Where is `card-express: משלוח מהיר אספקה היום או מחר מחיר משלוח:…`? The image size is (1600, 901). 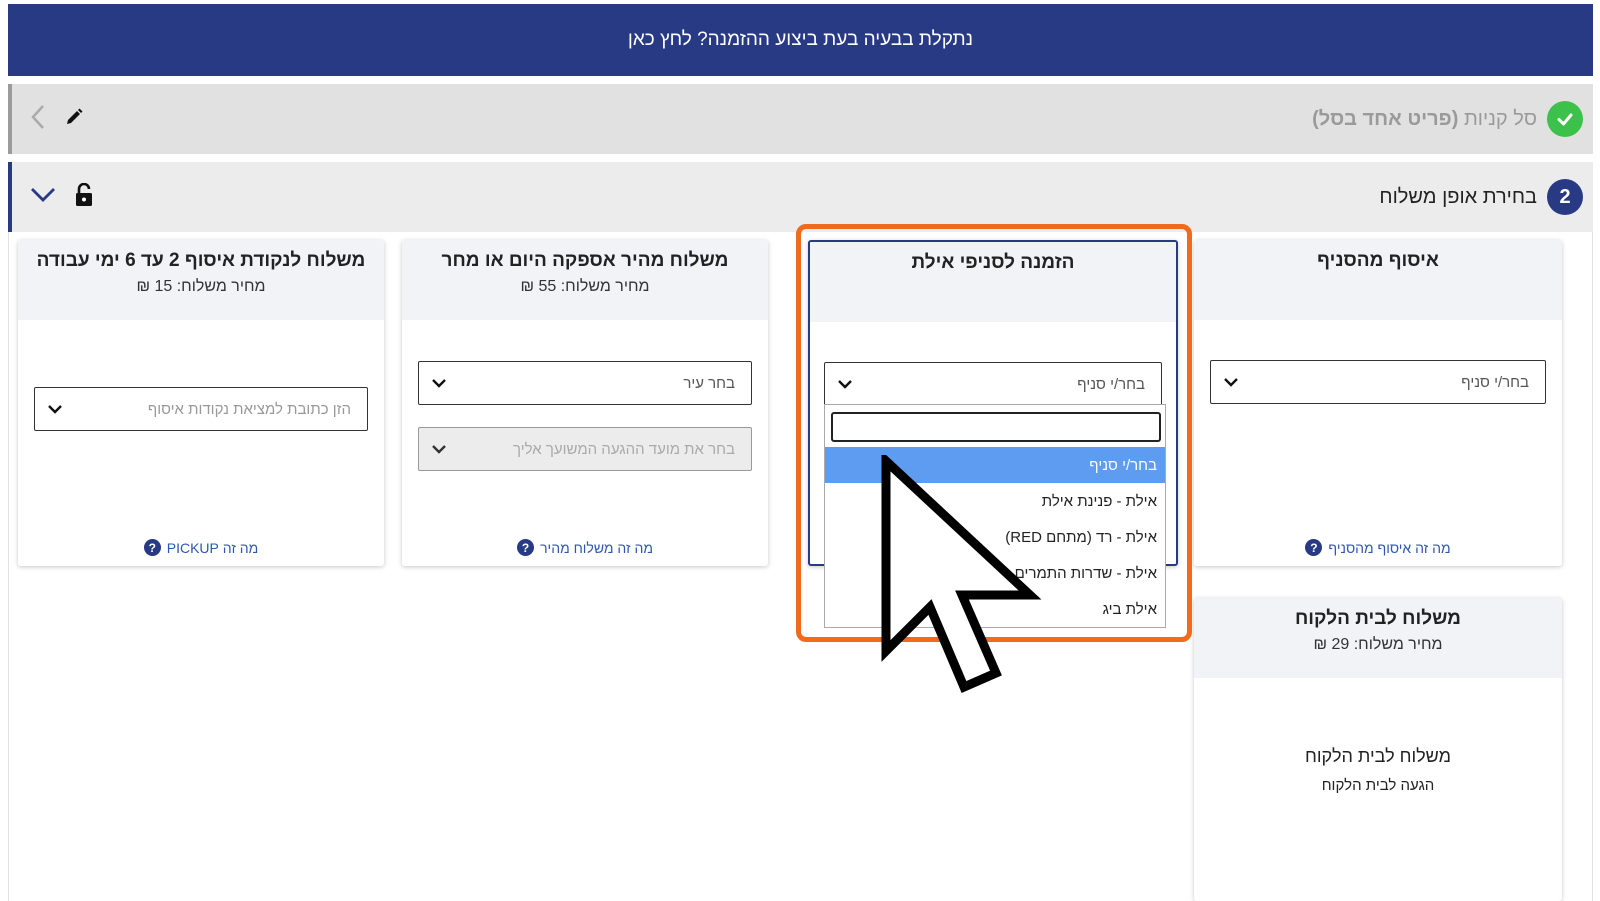 card-express: משלוח מהיר אספקה היום או מחר מחיר משלוח:… is located at coordinates (585, 403).